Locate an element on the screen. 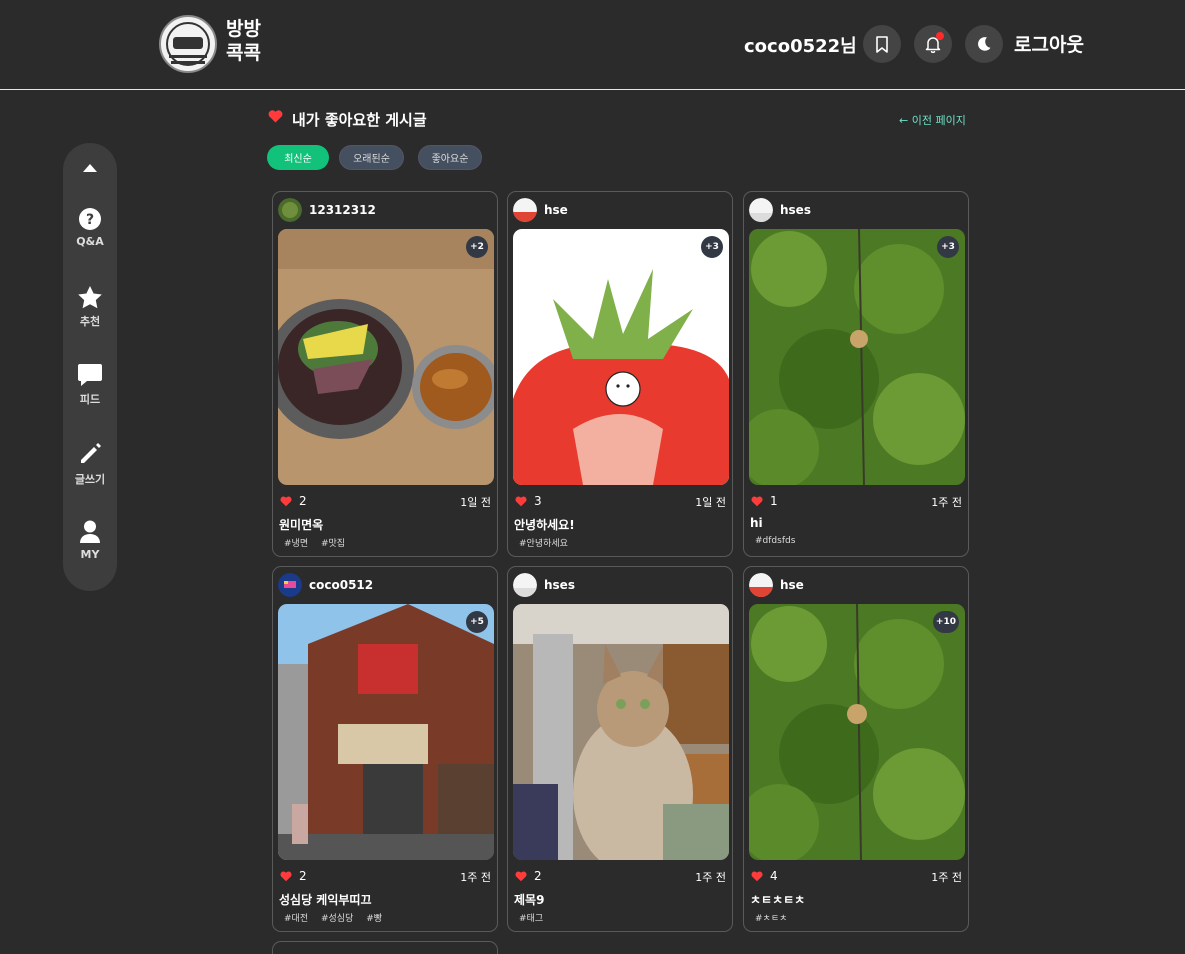  post-card is located at coordinates (385, 947).